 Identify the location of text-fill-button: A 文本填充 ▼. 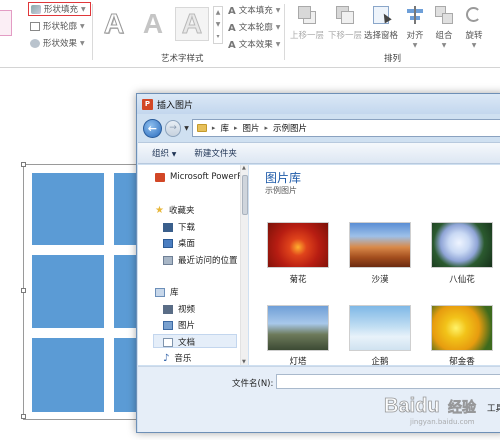
(254, 10).